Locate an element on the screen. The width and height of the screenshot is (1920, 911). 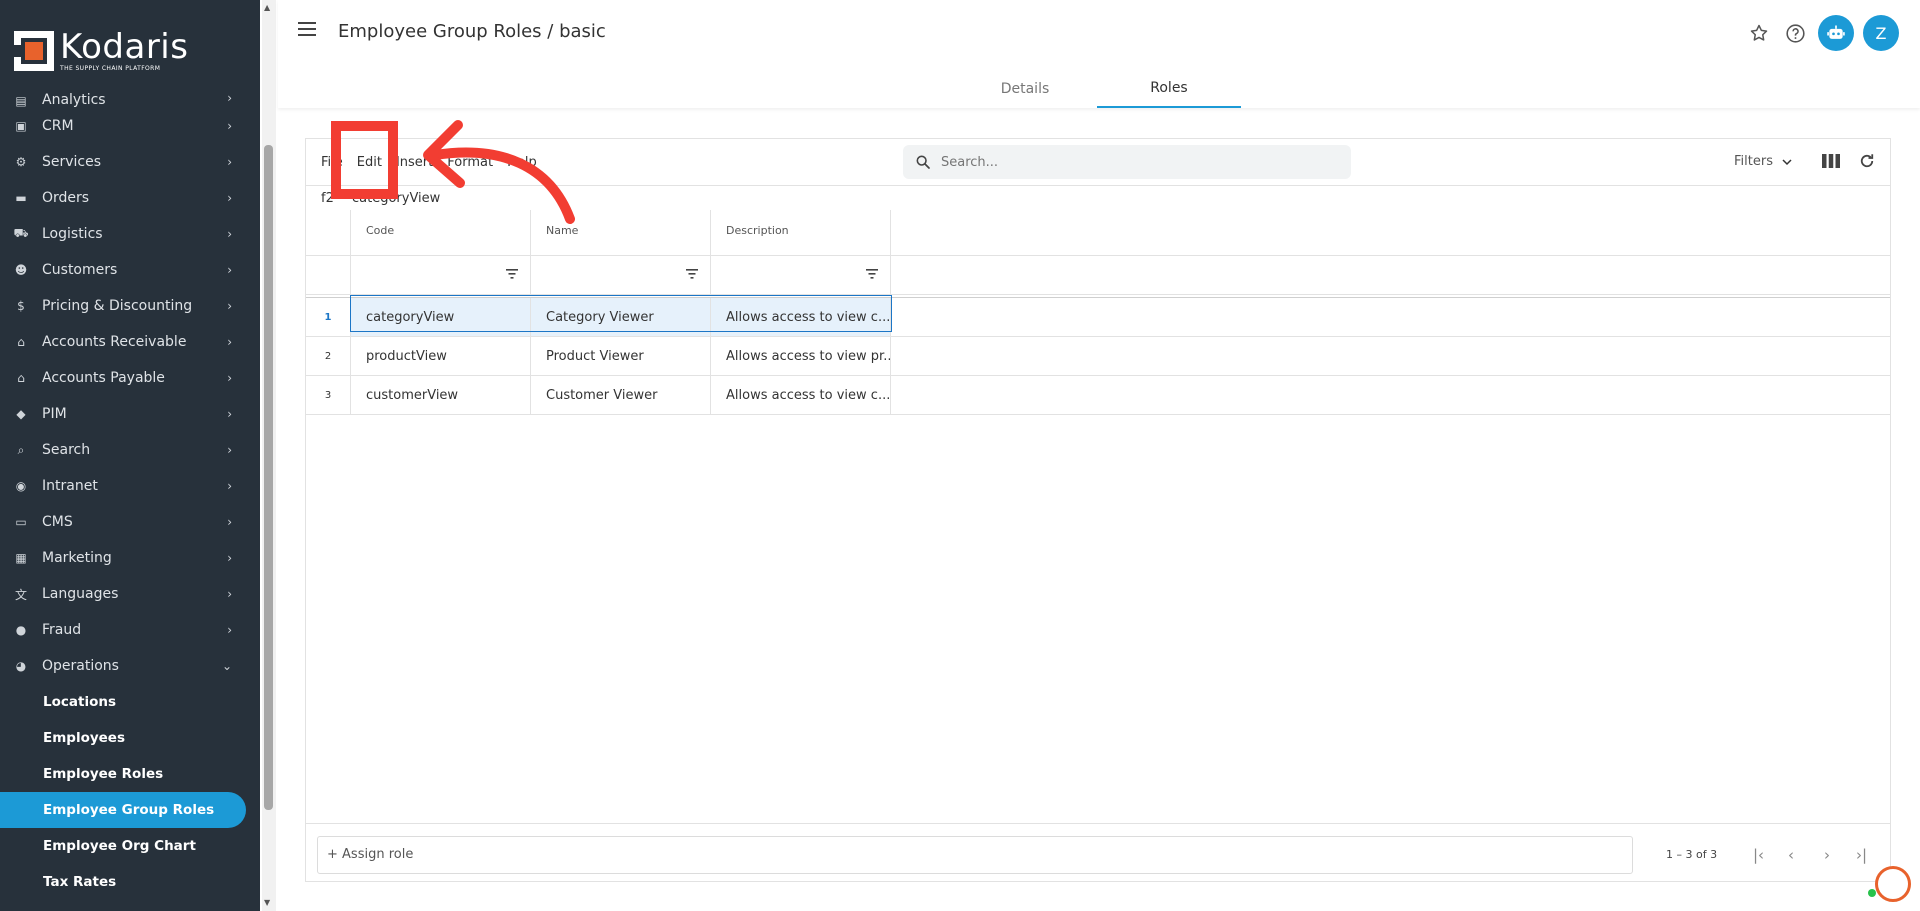
star-icon is located at coordinates (1759, 33).